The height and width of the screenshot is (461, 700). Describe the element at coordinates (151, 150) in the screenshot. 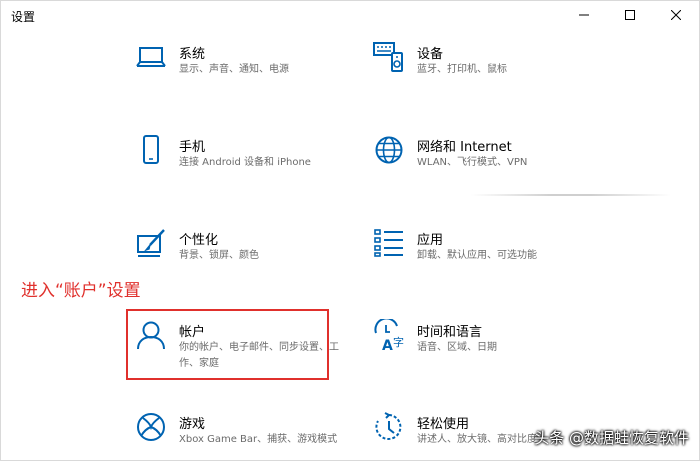

I see `phone-icon` at that location.